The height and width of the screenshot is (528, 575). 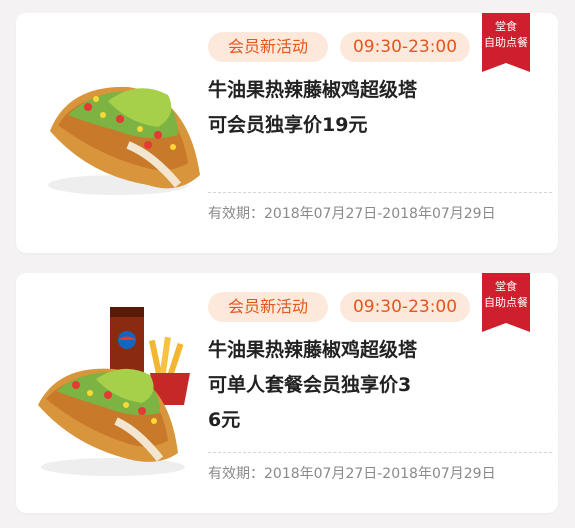 What do you see at coordinates (313, 385) in the screenshot?
I see `coupon-title: 牛油果热辣藤椒鸡超级塔可单人套餐会员独享价36元` at bounding box center [313, 385].